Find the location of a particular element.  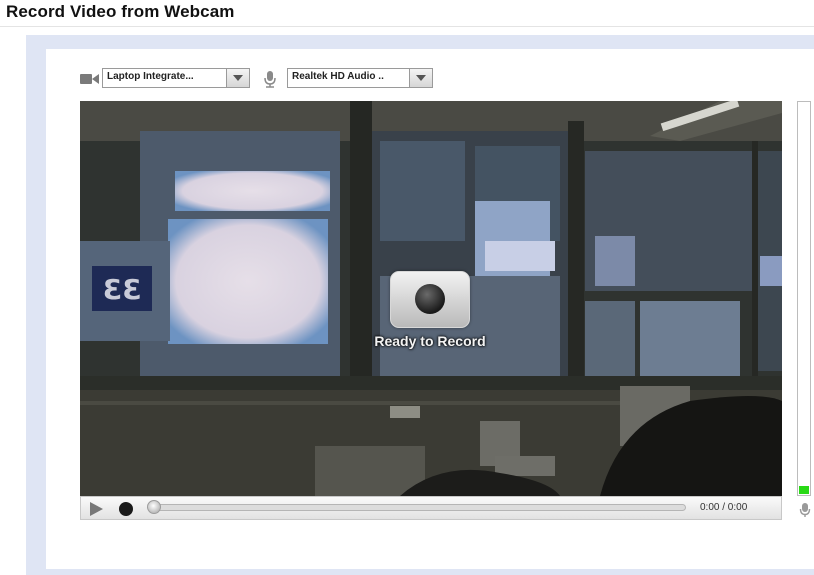

title-divider is located at coordinates (407, 26).